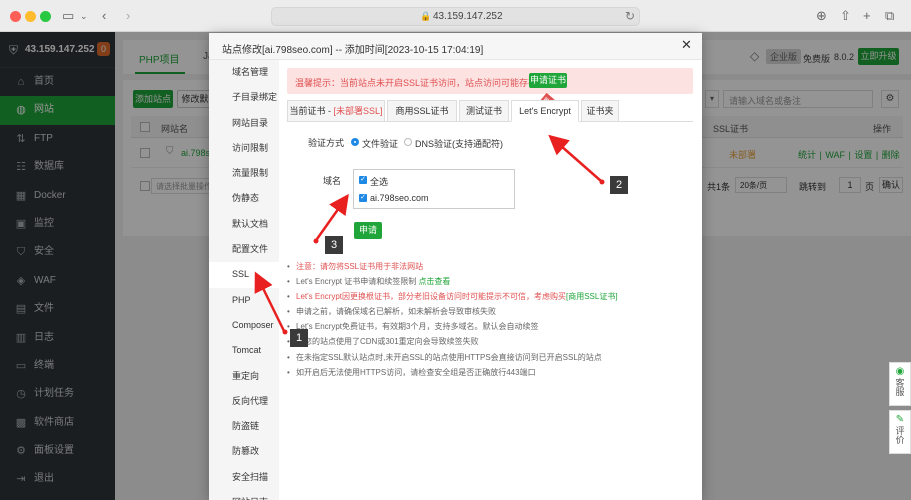  I want to click on note-text: 若您的站点使用了CDN或301重定向会导致续签失败, so click(387, 342).